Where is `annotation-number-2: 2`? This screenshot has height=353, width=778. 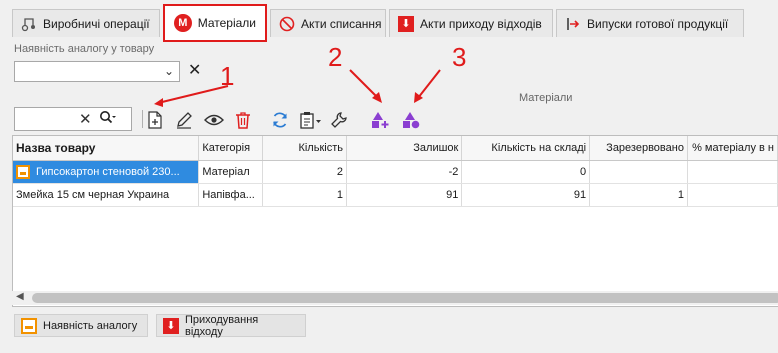
annotation-number-2: 2 is located at coordinates (335, 57).